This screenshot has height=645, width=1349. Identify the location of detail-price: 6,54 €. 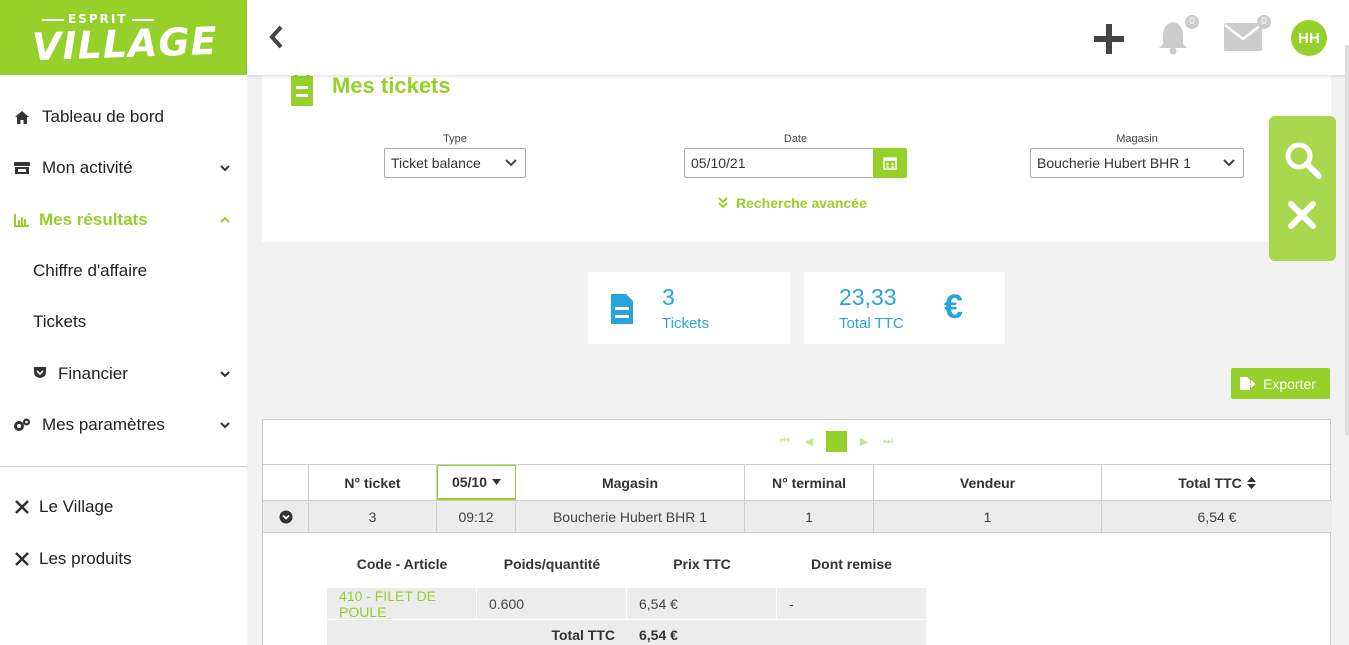
(702, 603).